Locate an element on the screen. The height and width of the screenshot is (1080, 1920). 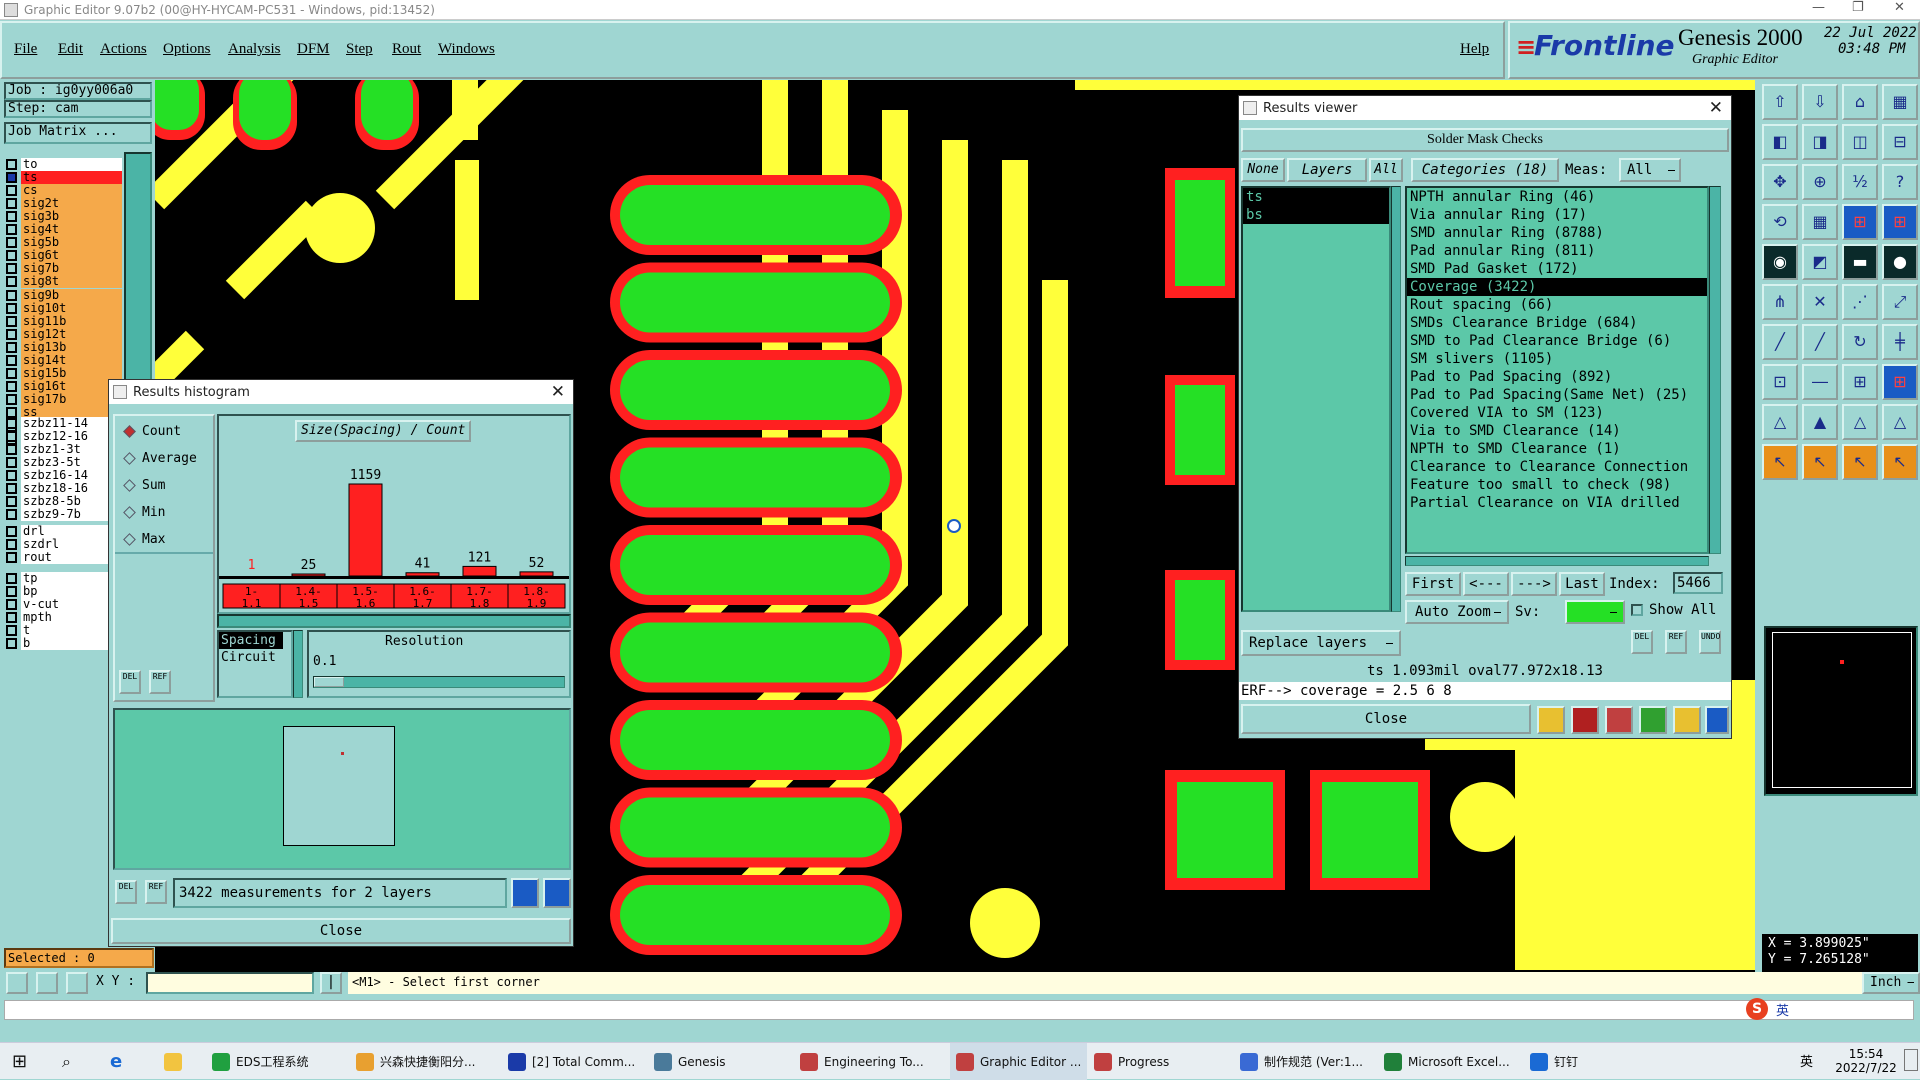
grid-icon is located at coordinates (77, 983).